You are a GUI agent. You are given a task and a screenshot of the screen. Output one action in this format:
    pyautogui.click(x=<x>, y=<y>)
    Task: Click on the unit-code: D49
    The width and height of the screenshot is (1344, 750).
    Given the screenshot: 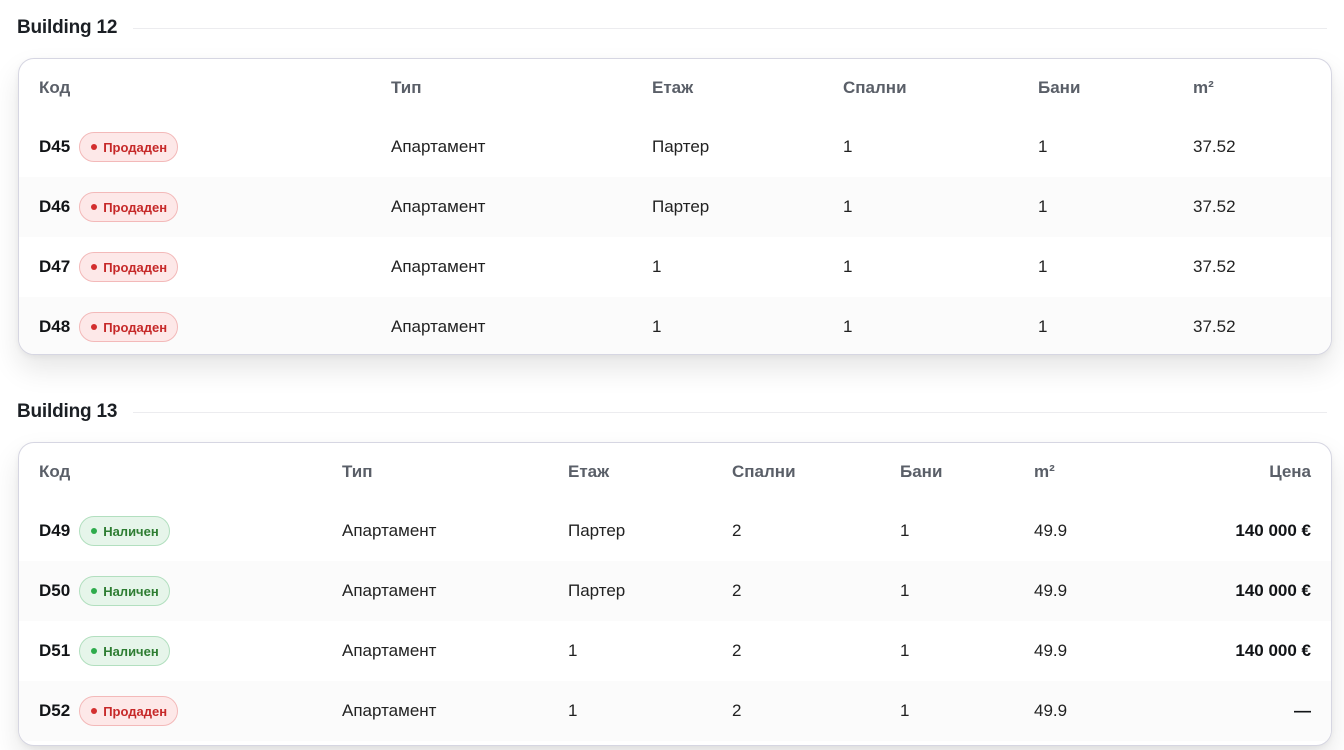 What is the action you would take?
    pyautogui.click(x=54, y=531)
    